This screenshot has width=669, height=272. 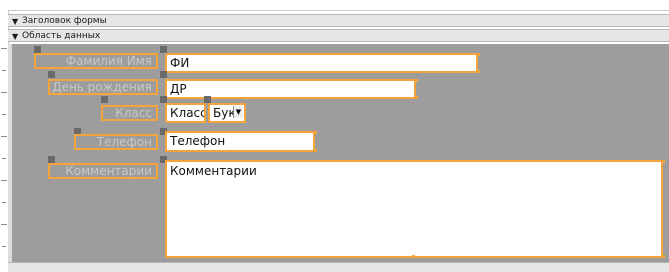 What do you see at coordinates (96, 61) in the screenshot?
I see `label-surname: Фамилия Имя` at bounding box center [96, 61].